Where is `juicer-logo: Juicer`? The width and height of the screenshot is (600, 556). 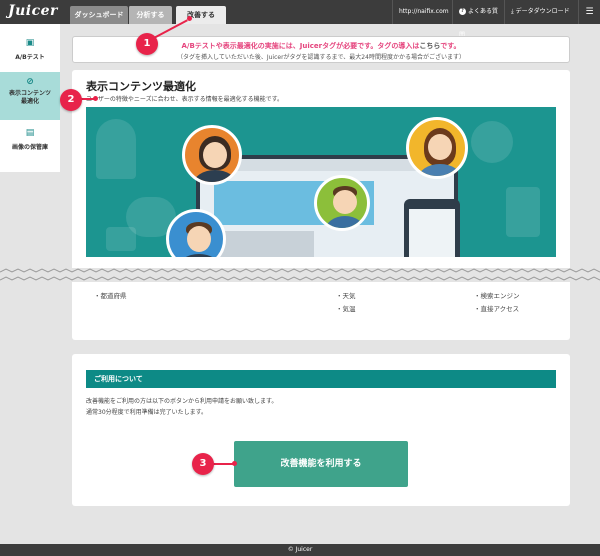 juicer-logo: Juicer is located at coordinates (33, 11).